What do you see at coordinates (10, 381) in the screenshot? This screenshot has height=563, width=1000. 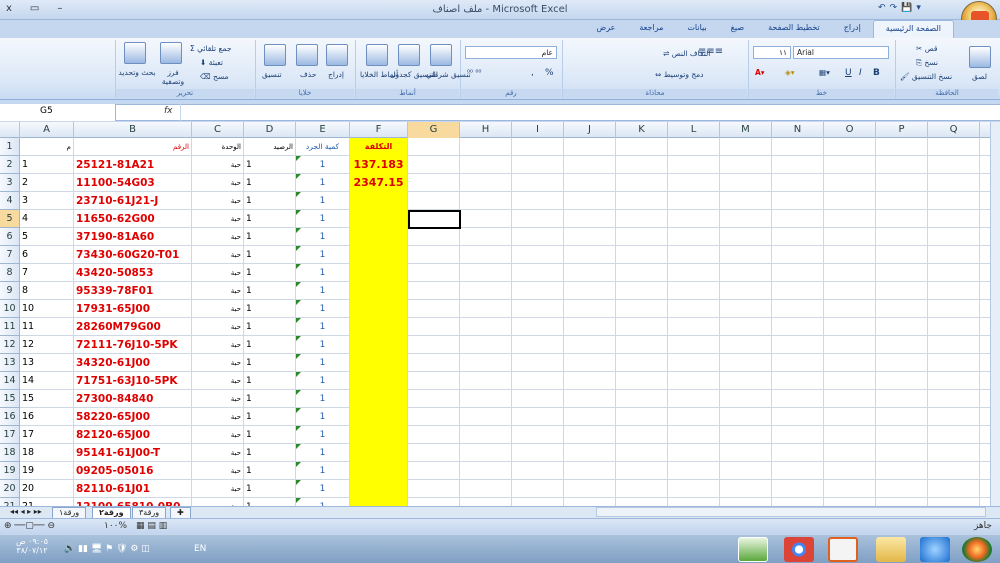 I see `row-header: 14` at bounding box center [10, 381].